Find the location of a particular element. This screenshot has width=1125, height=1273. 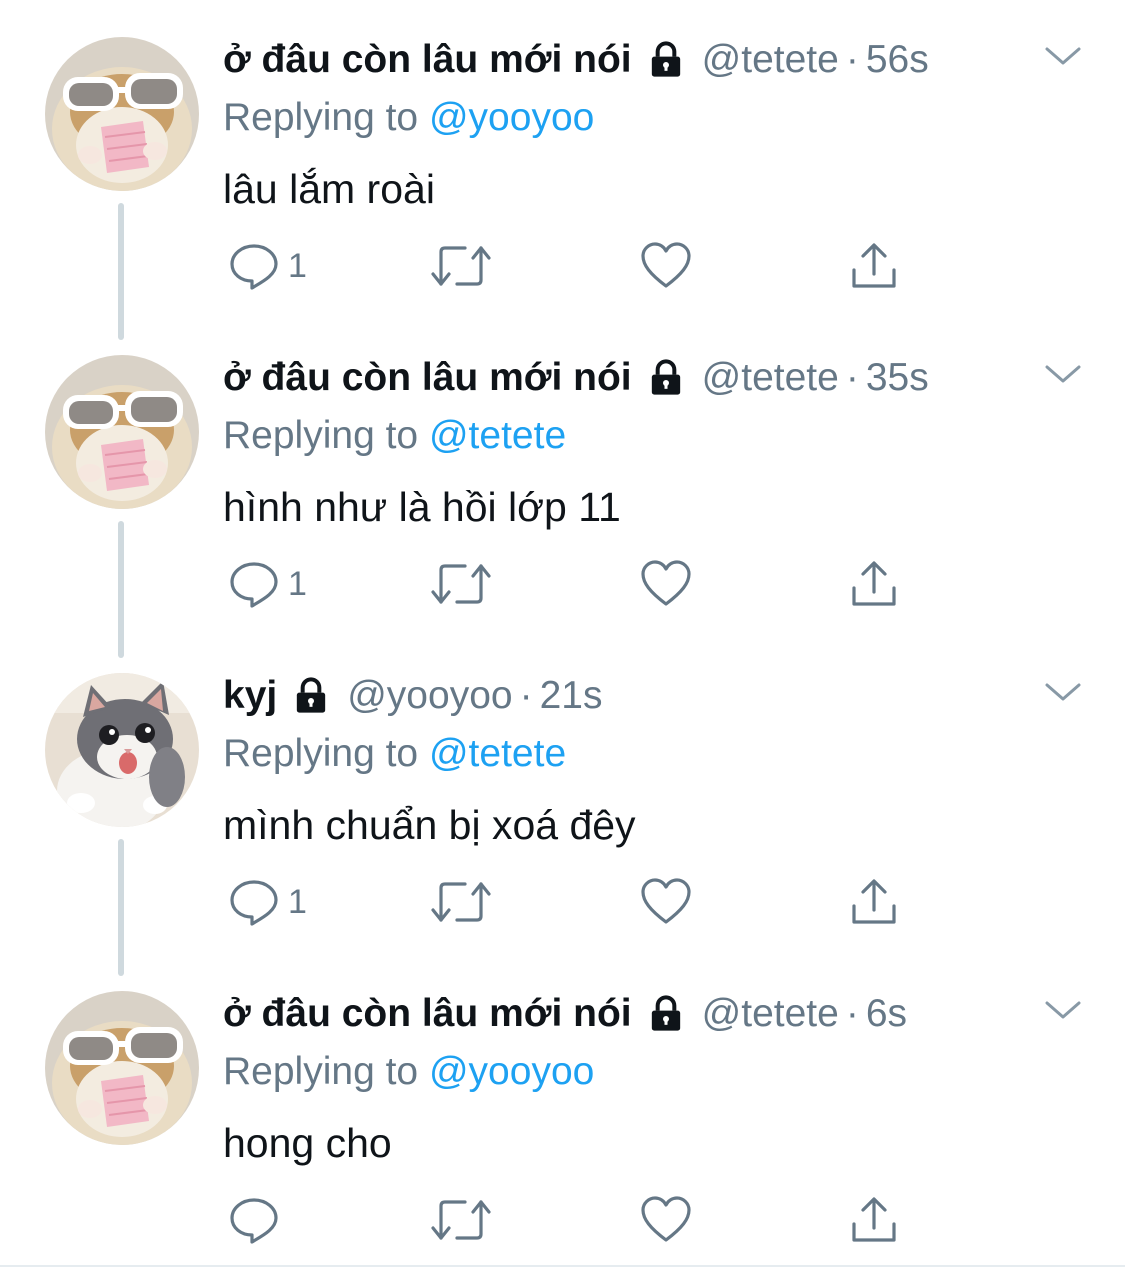

tweet-header: ở đâu còn lâu mới nói @tetete · 6s is located at coordinates (565, 1014).